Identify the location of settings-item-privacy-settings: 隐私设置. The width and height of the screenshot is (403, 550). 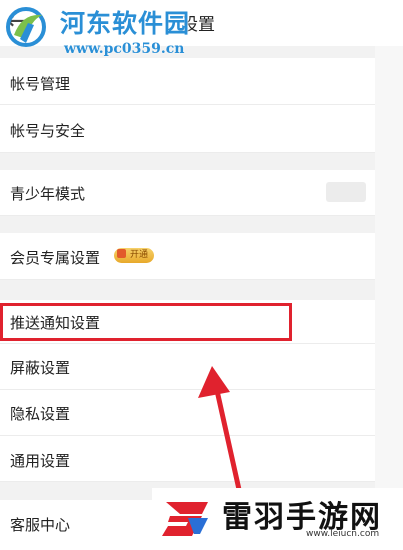
(187, 413).